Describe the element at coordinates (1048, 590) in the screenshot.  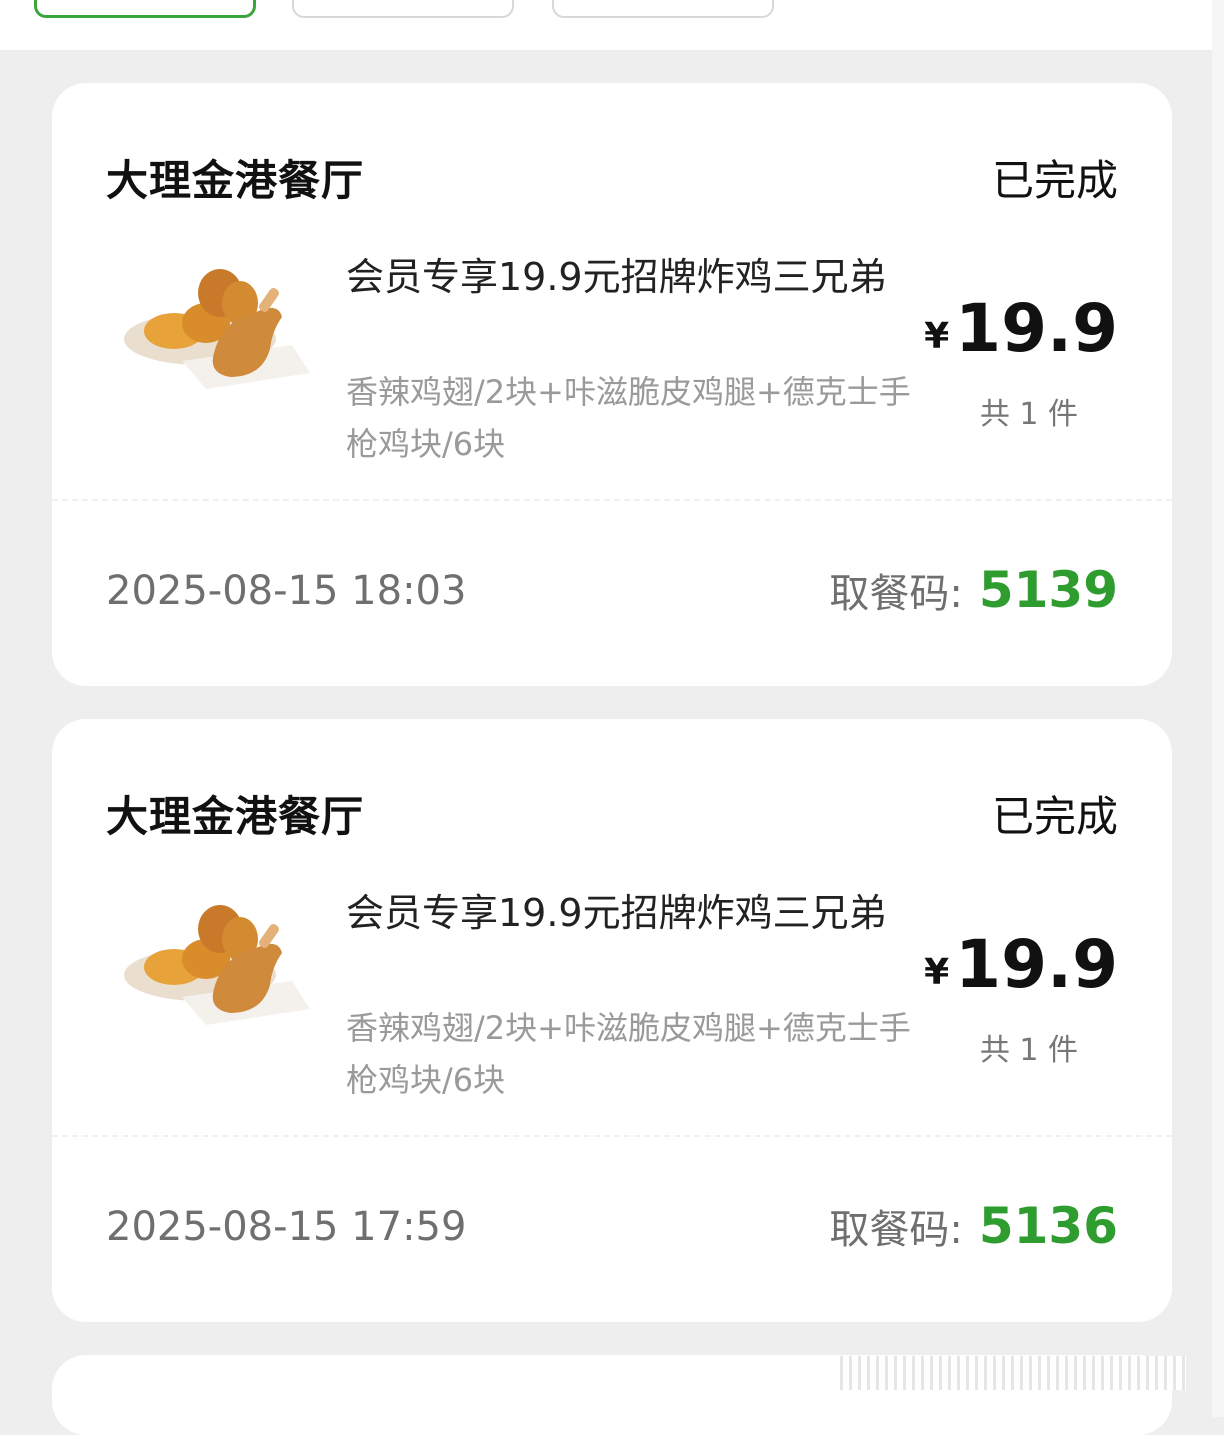
I see `pickup-code: 5139` at that location.